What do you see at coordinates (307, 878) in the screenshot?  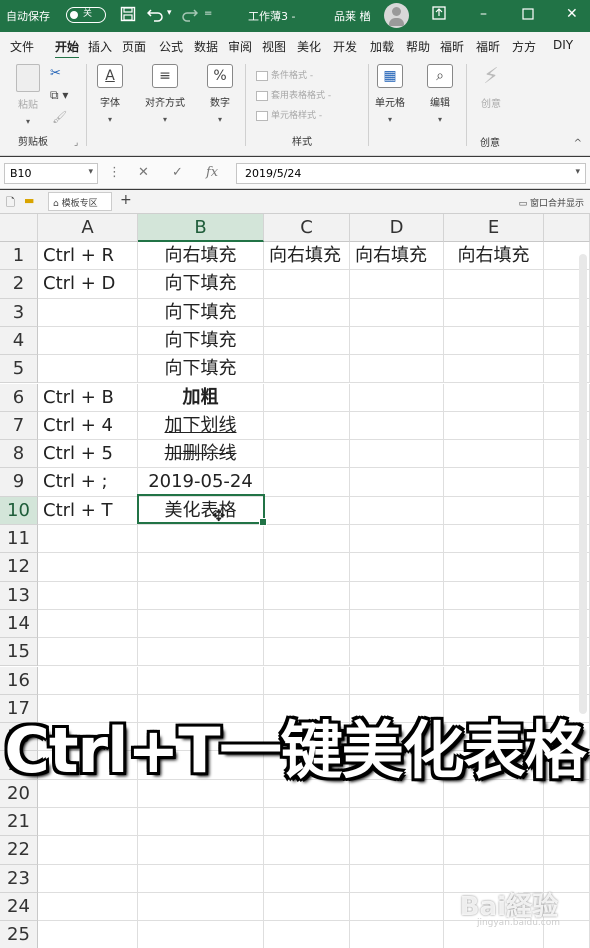 I see `cell-c23` at bounding box center [307, 878].